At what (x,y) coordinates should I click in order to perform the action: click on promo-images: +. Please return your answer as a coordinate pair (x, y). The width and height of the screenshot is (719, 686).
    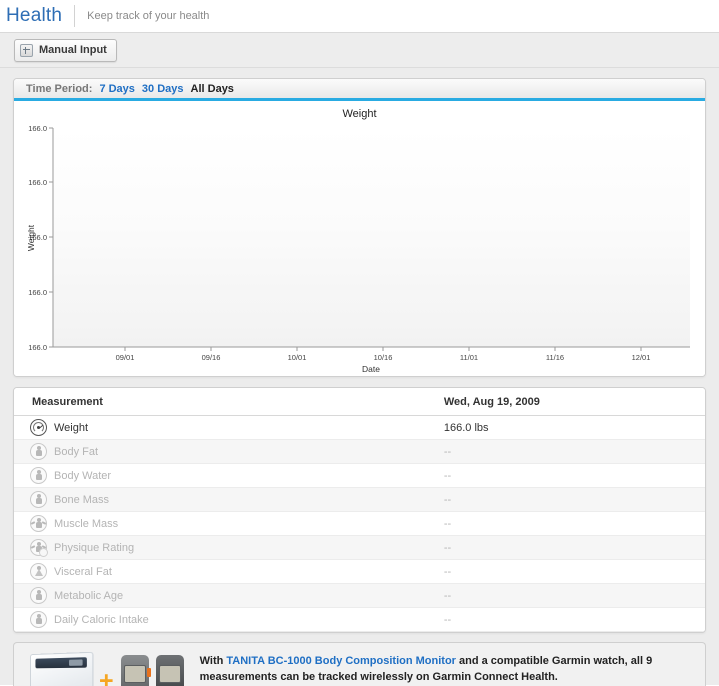
    Looking at the image, I should click on (106, 669).